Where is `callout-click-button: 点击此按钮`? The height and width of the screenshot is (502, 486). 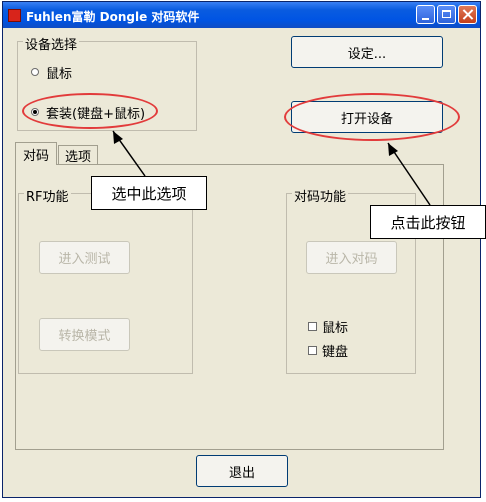
callout-click-button: 点击此按钮 is located at coordinates (428, 222).